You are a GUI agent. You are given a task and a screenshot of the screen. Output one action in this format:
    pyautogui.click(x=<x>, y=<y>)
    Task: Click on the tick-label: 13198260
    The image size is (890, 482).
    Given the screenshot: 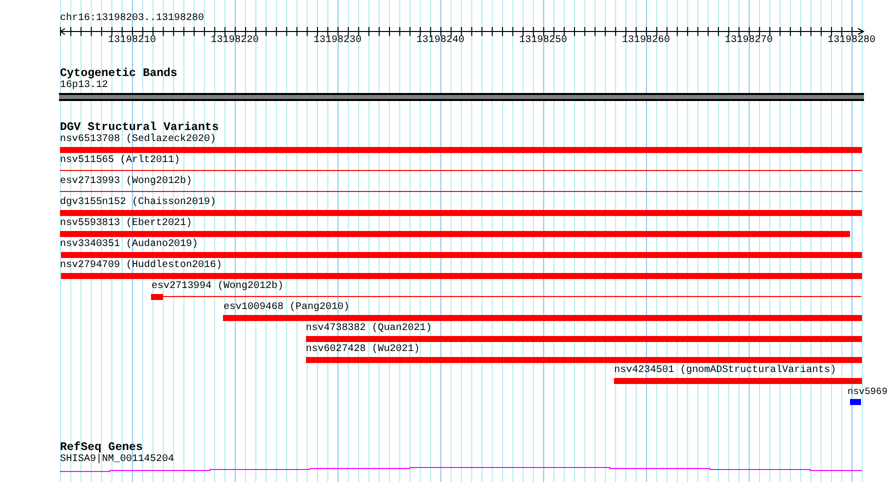 What is the action you would take?
    pyautogui.click(x=645, y=41)
    